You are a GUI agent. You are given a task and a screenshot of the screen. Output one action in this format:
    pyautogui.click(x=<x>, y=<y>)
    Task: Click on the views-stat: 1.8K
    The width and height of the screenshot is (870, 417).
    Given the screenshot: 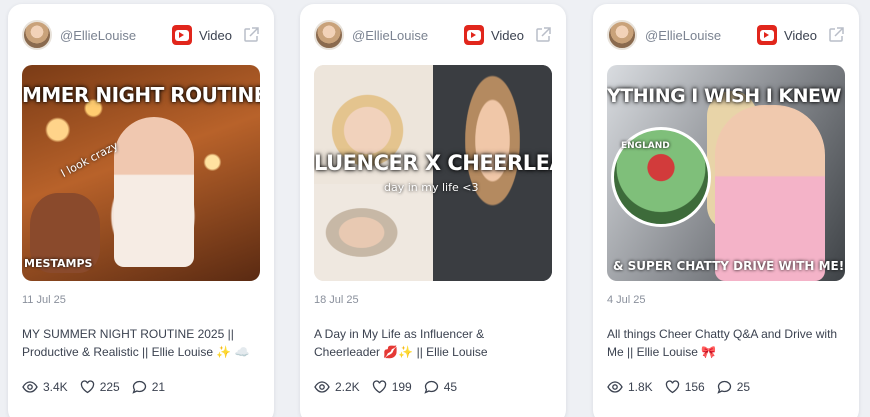 What is the action you would take?
    pyautogui.click(x=630, y=387)
    